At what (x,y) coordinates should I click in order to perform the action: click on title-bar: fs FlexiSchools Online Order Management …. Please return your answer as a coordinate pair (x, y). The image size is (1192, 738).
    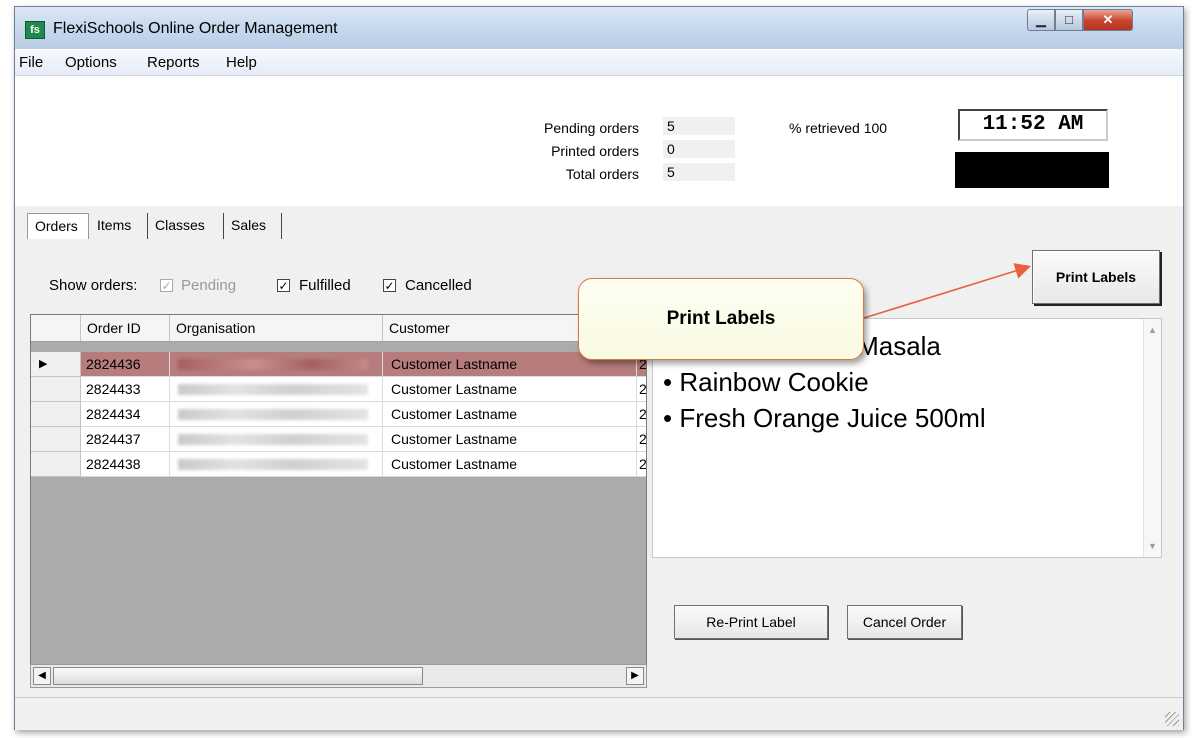
    Looking at the image, I should click on (599, 28).